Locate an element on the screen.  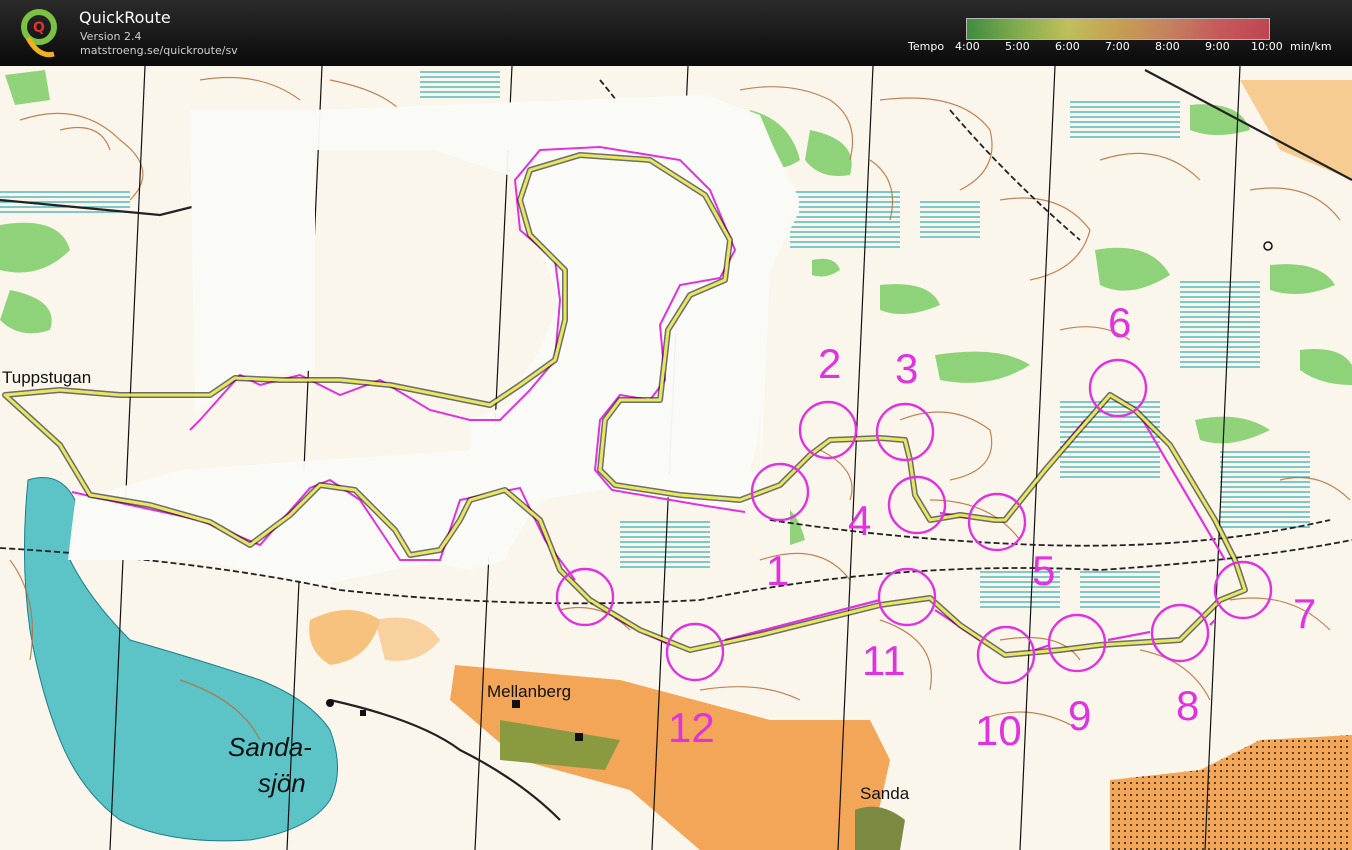
tempo-legend-bar is located at coordinates (1118, 29).